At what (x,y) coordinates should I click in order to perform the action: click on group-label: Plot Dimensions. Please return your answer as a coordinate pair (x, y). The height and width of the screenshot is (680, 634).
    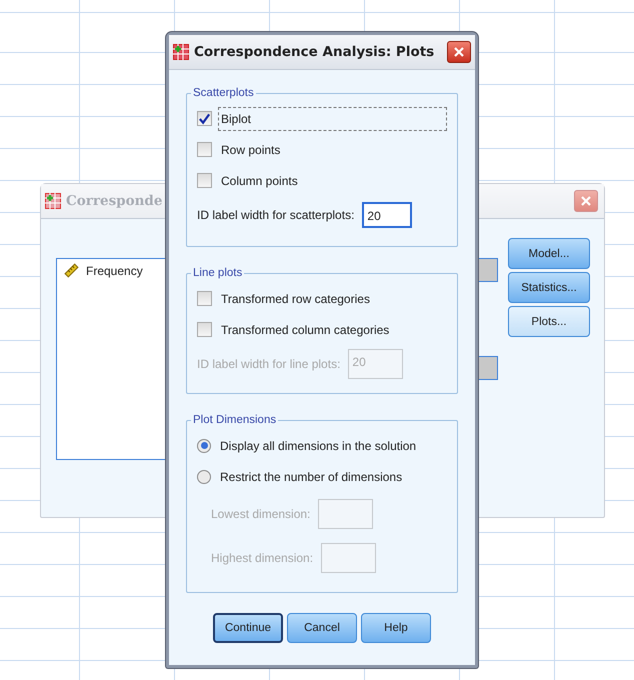
    Looking at the image, I should click on (235, 420).